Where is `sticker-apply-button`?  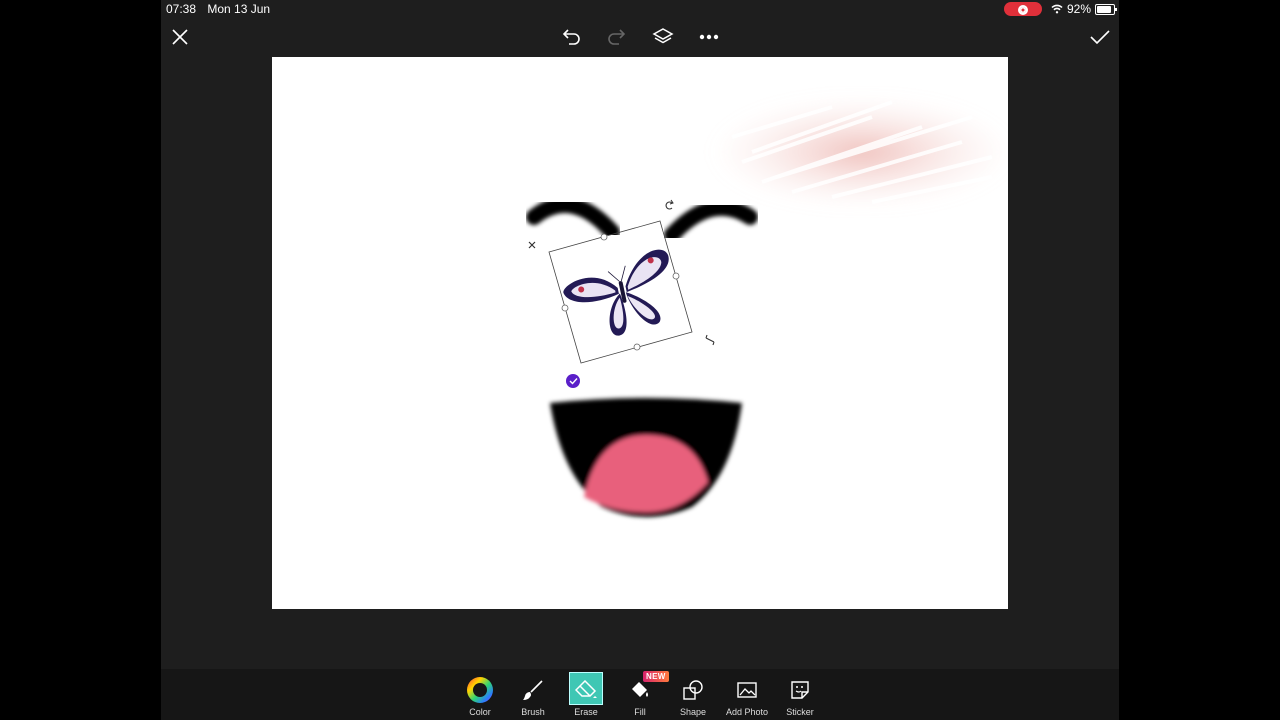 sticker-apply-button is located at coordinates (573, 381).